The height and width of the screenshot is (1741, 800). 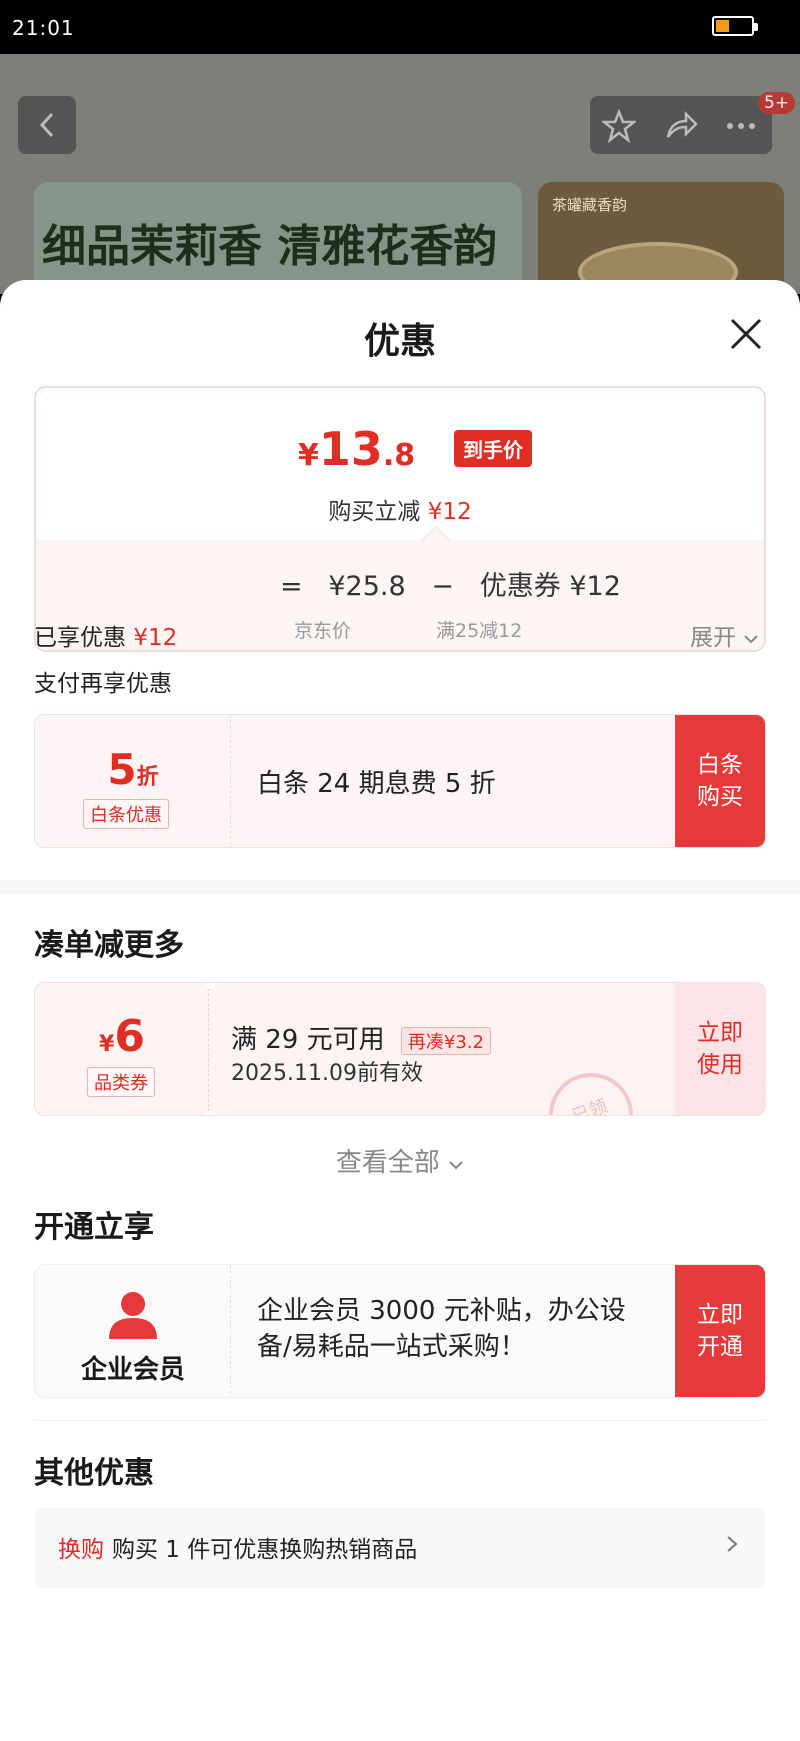 What do you see at coordinates (741, 126) in the screenshot?
I see `more-icon` at bounding box center [741, 126].